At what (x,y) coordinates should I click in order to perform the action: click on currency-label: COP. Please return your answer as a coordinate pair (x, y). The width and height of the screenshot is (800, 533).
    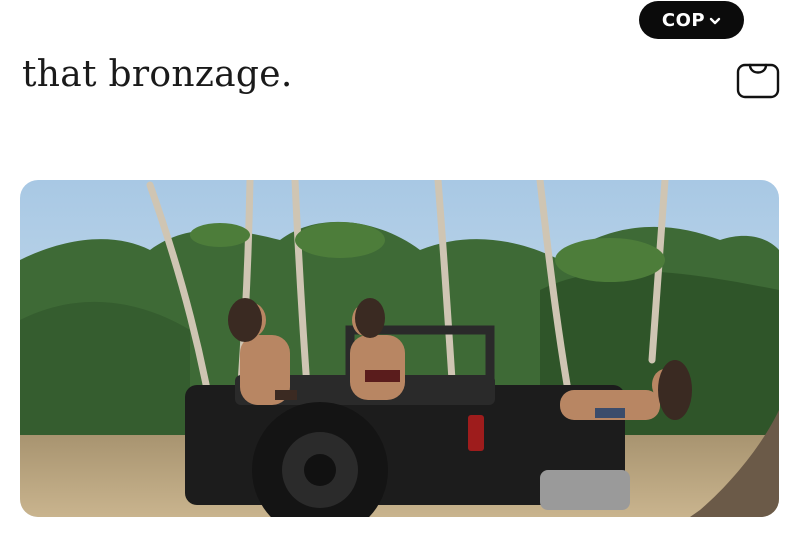
    Looking at the image, I should click on (683, 20).